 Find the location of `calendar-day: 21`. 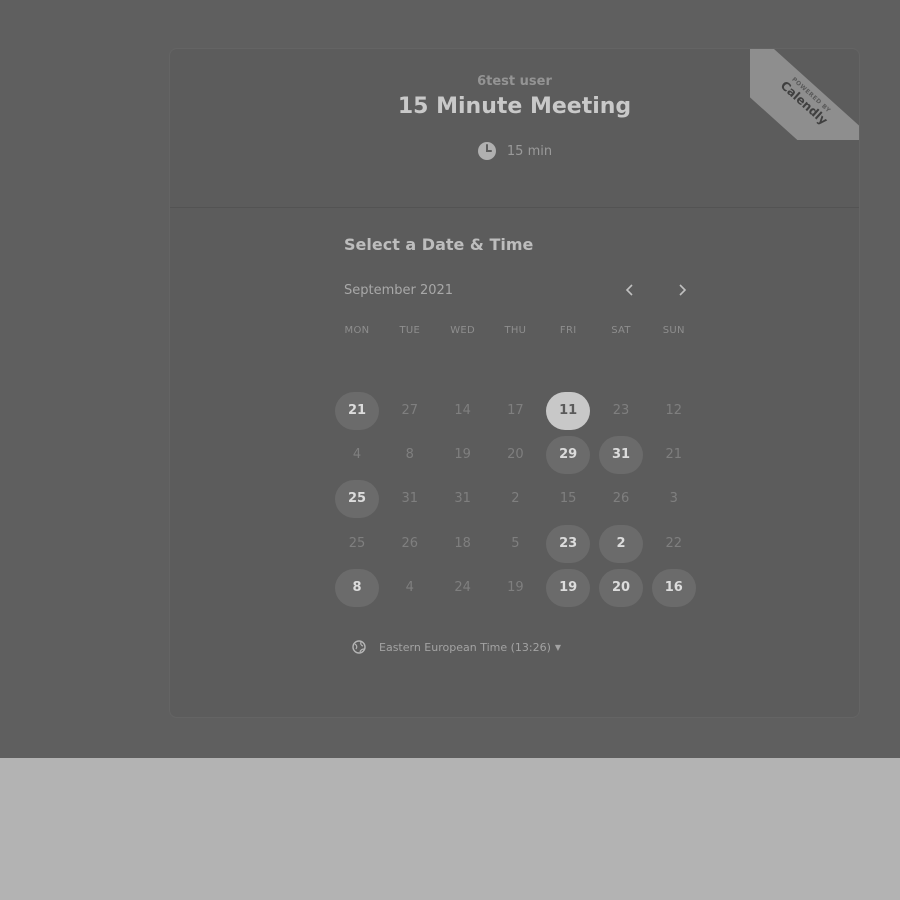

calendar-day: 21 is located at coordinates (674, 455).